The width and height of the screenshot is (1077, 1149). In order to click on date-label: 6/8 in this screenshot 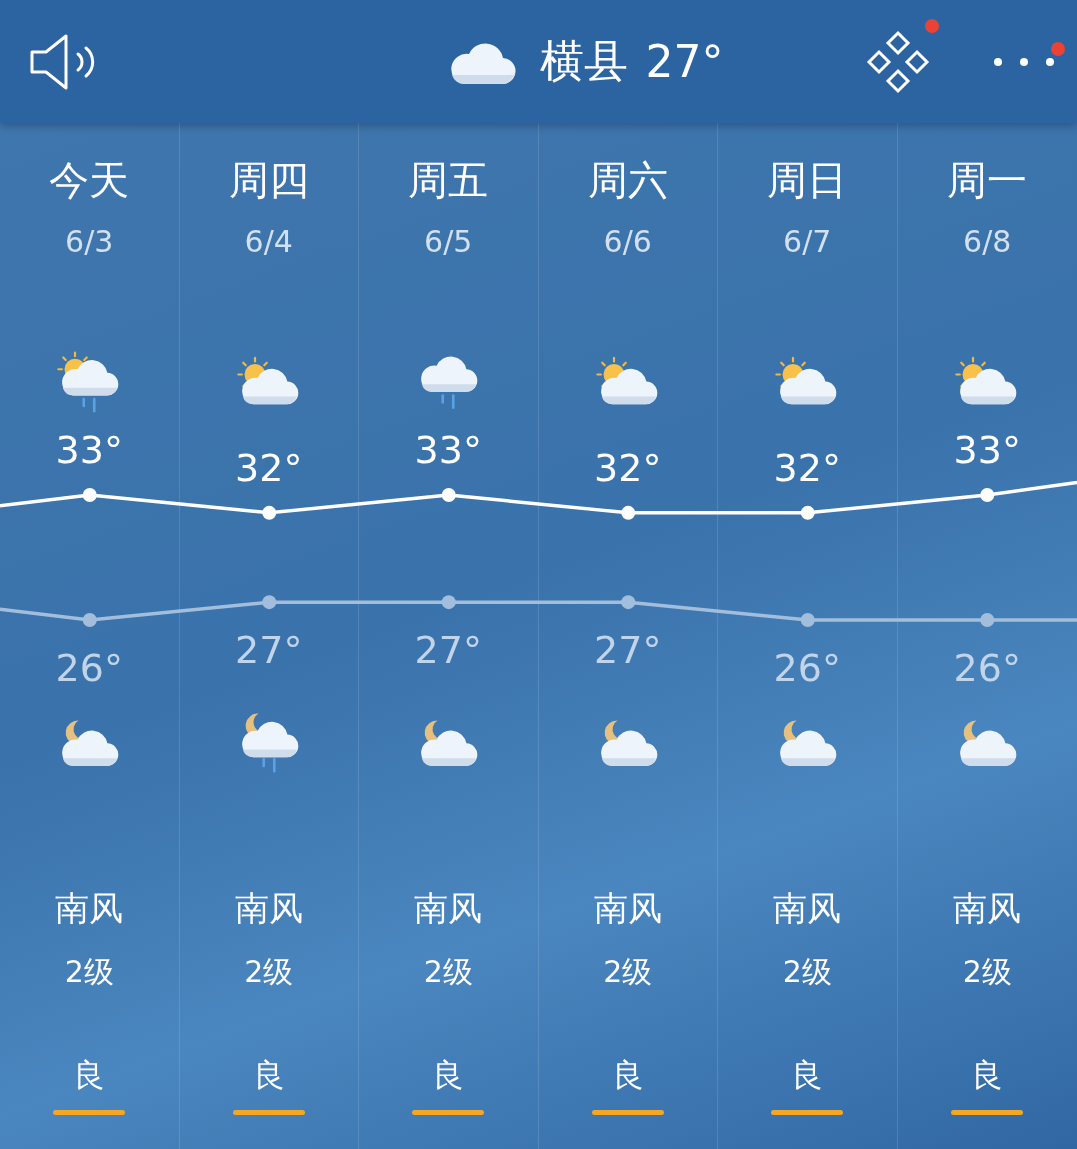, I will do `click(987, 242)`.